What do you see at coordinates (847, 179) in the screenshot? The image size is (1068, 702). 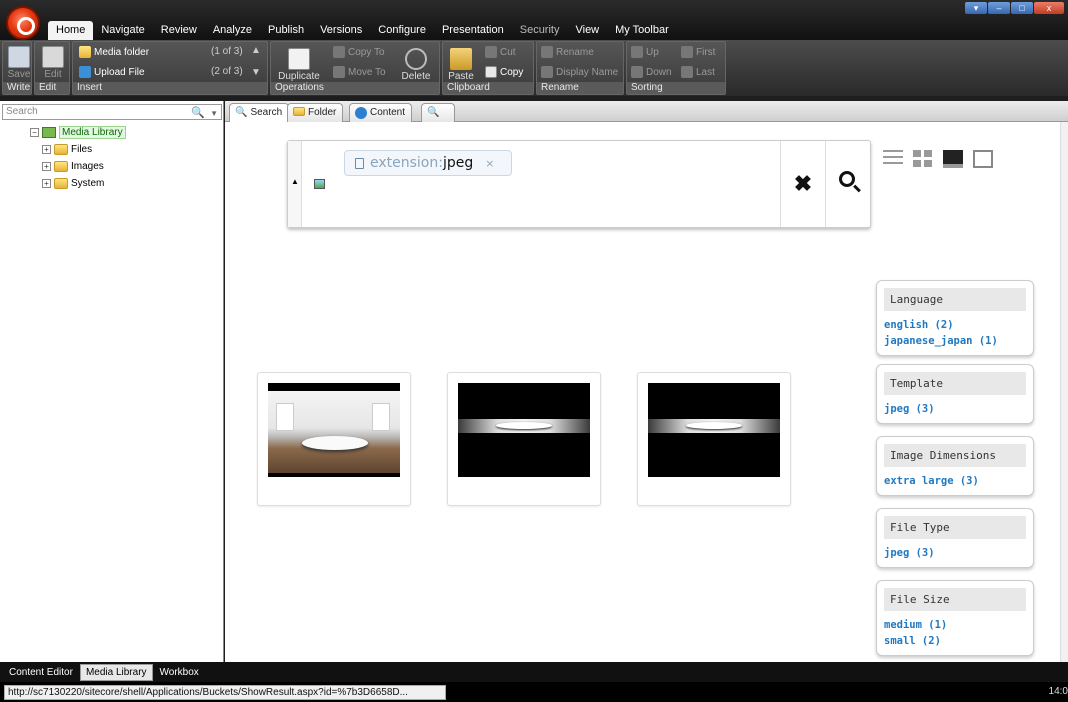 I see `search-icon` at bounding box center [847, 179].